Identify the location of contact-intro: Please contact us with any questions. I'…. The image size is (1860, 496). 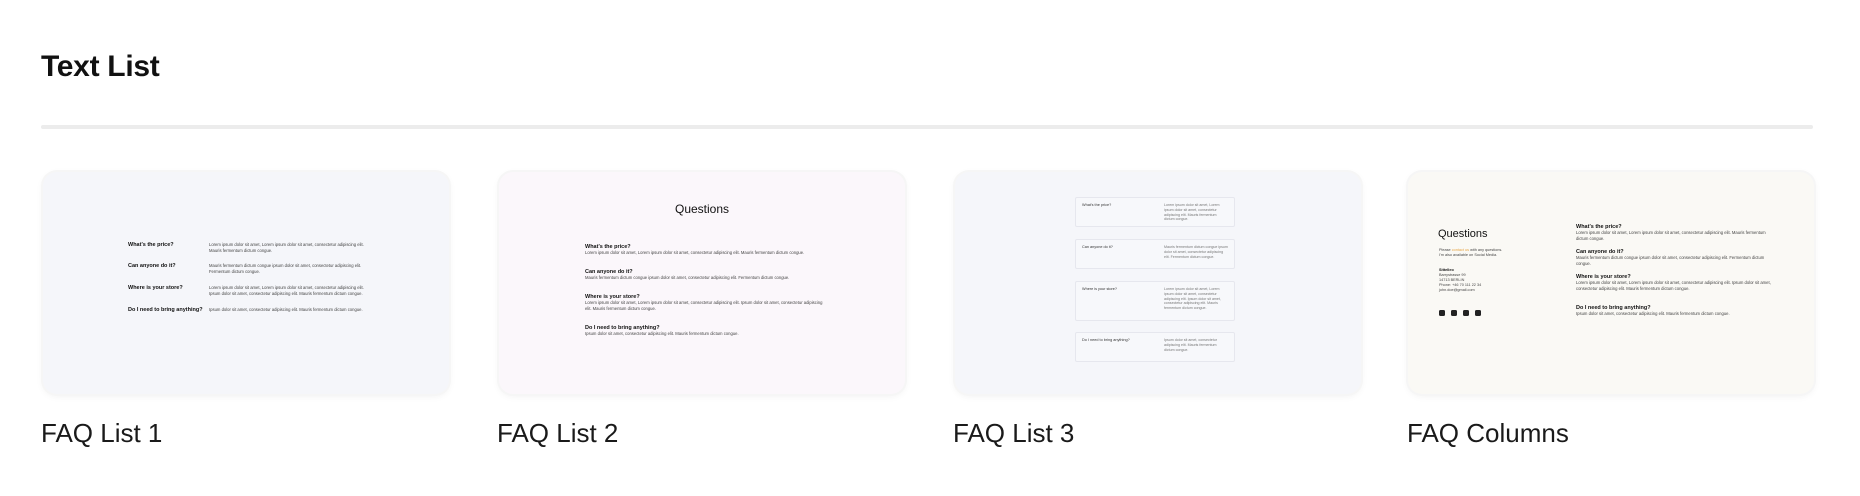
(1470, 253).